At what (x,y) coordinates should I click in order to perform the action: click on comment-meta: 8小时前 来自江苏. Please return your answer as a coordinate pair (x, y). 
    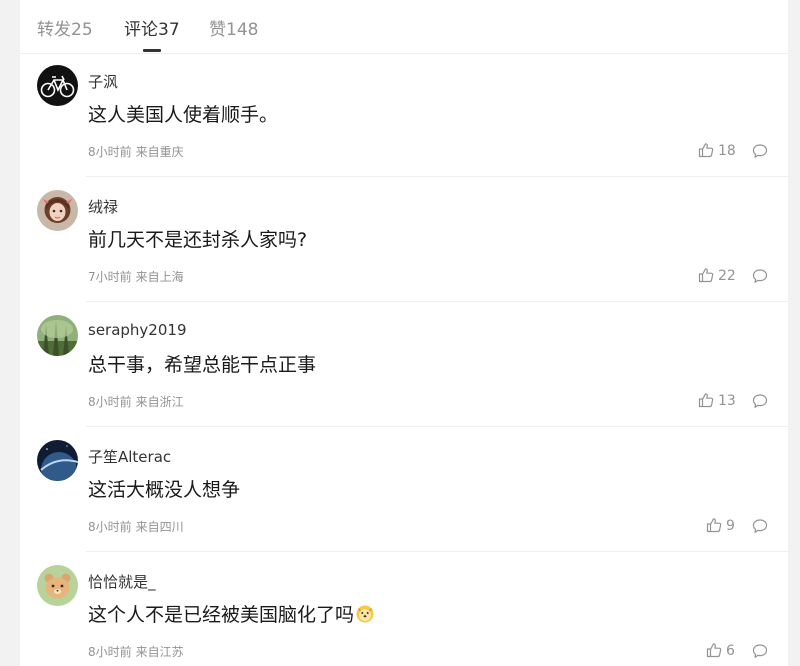
    Looking at the image, I should click on (136, 651).